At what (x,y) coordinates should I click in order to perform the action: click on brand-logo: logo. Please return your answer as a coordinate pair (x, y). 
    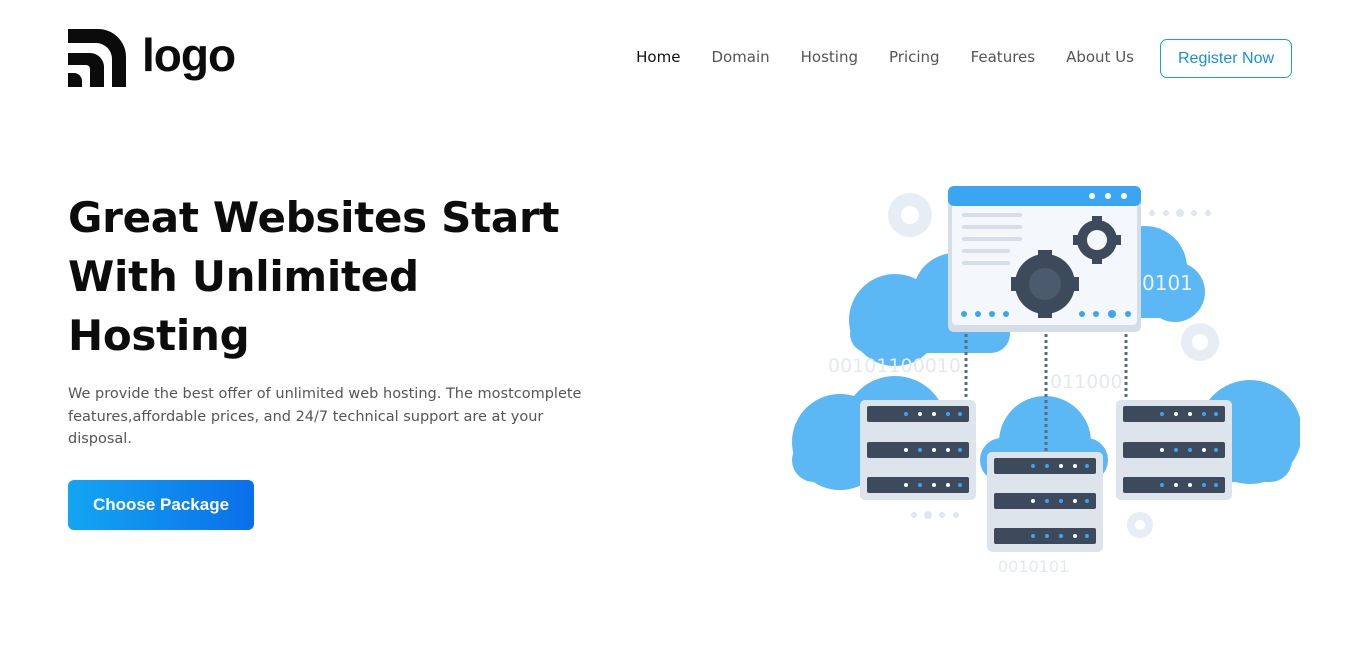
    Looking at the image, I should click on (152, 58).